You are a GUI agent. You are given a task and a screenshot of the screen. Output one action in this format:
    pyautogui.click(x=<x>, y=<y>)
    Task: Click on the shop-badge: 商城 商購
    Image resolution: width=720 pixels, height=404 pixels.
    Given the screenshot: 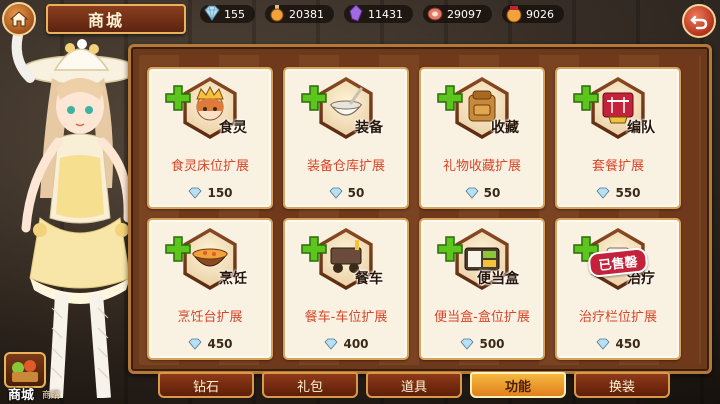 What is the action you would take?
    pyautogui.click(x=38, y=377)
    